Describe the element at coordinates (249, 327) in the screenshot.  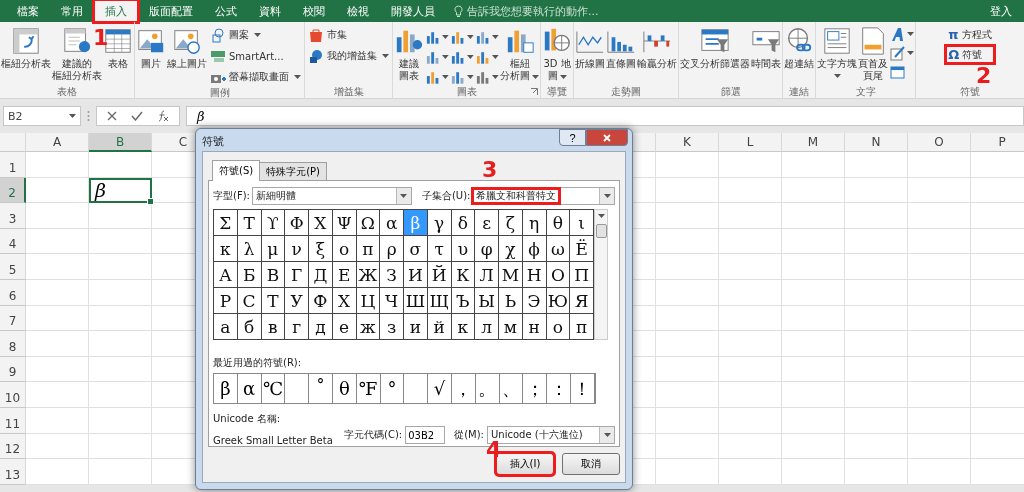
I see `symbol-cell: б` at that location.